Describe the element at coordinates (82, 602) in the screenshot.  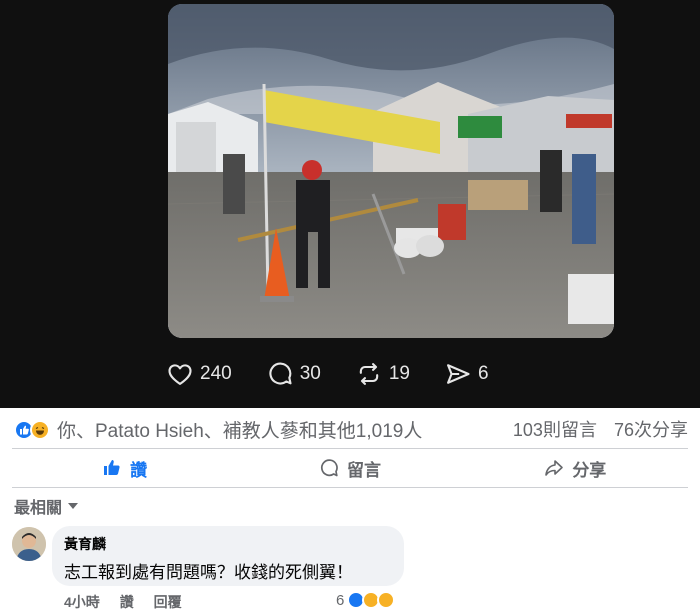
I see `comment-time: 4小時` at that location.